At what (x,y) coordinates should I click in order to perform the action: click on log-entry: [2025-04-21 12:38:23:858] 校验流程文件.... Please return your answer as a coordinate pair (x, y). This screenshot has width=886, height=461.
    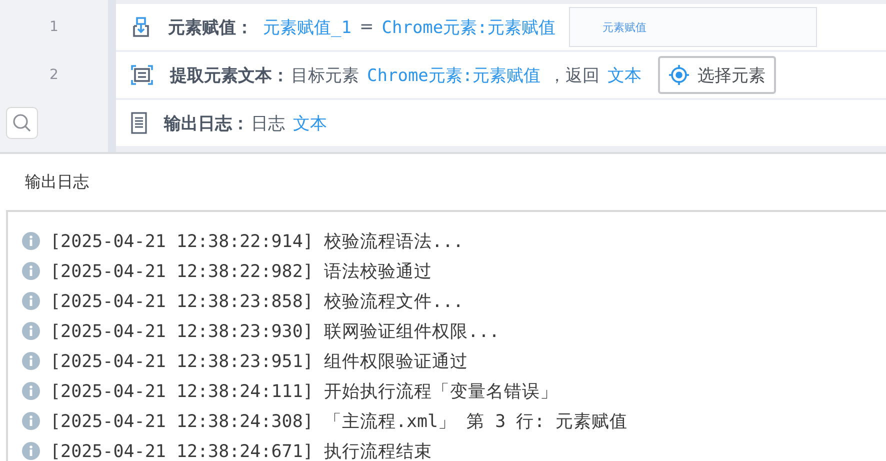
    Looking at the image, I should click on (257, 302).